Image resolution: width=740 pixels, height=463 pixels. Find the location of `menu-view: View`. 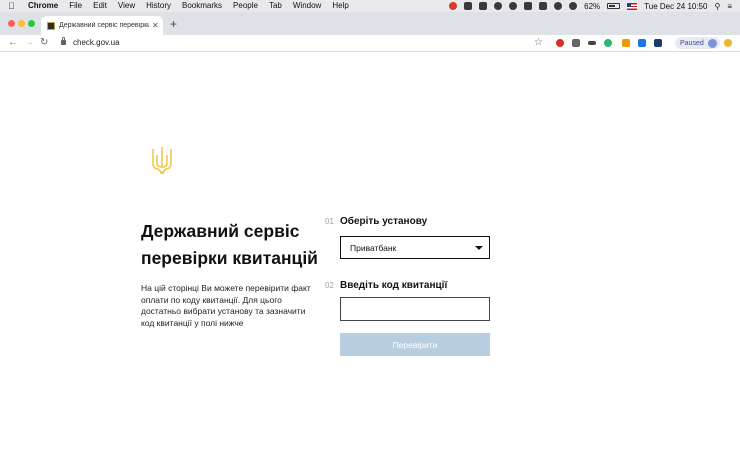

menu-view: View is located at coordinates (126, 6).